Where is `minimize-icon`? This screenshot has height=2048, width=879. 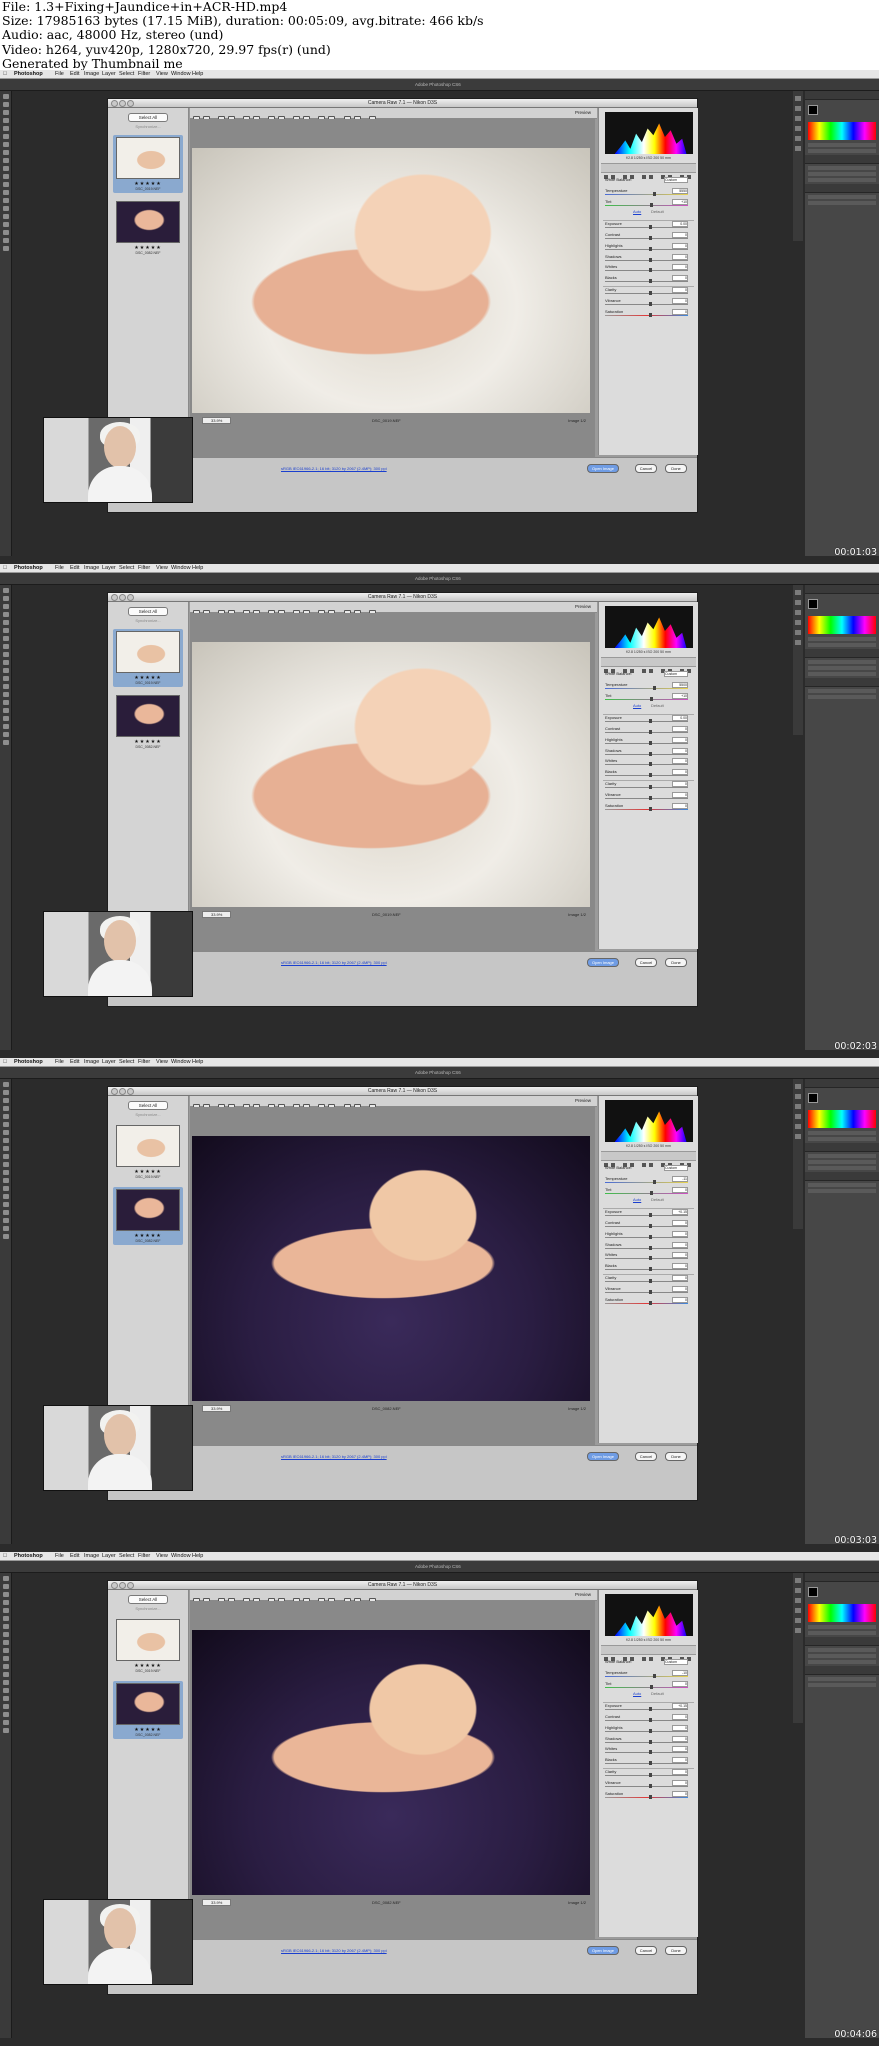
minimize-icon is located at coordinates (122, 1091).